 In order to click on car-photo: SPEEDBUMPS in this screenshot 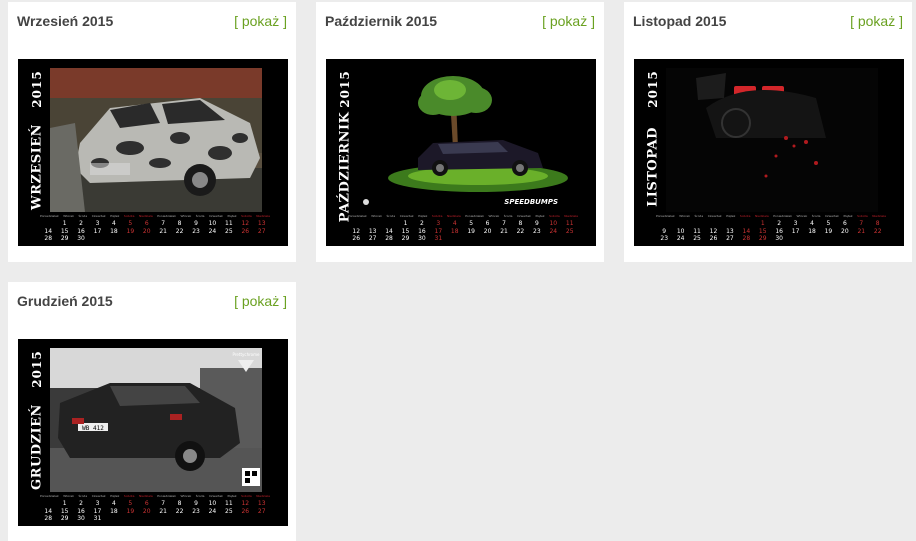, I will do `click(464, 140)`.